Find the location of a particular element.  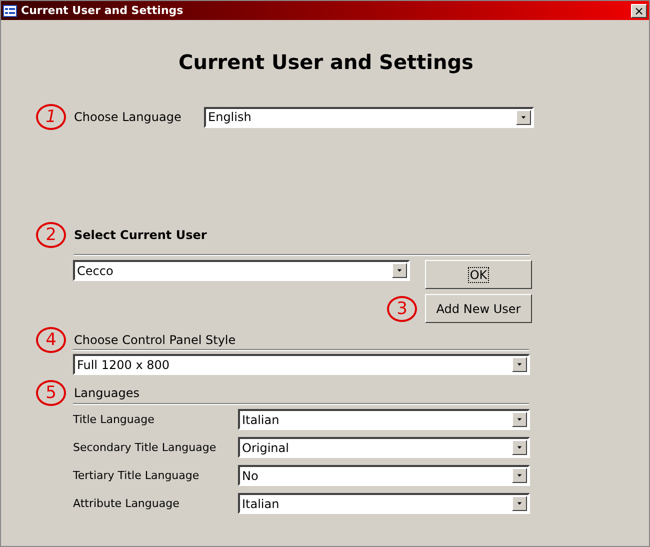

callout-number: 1 is located at coordinates (51, 117).